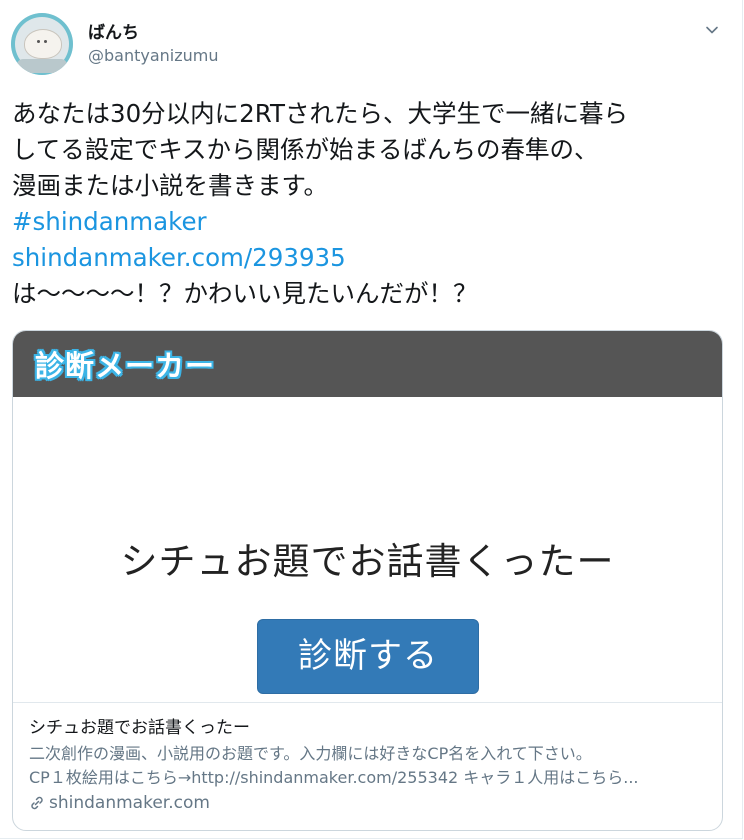 Image resolution: width=744 pixels, height=840 pixels. I want to click on card-site: shindanmaker.com, so click(369, 803).